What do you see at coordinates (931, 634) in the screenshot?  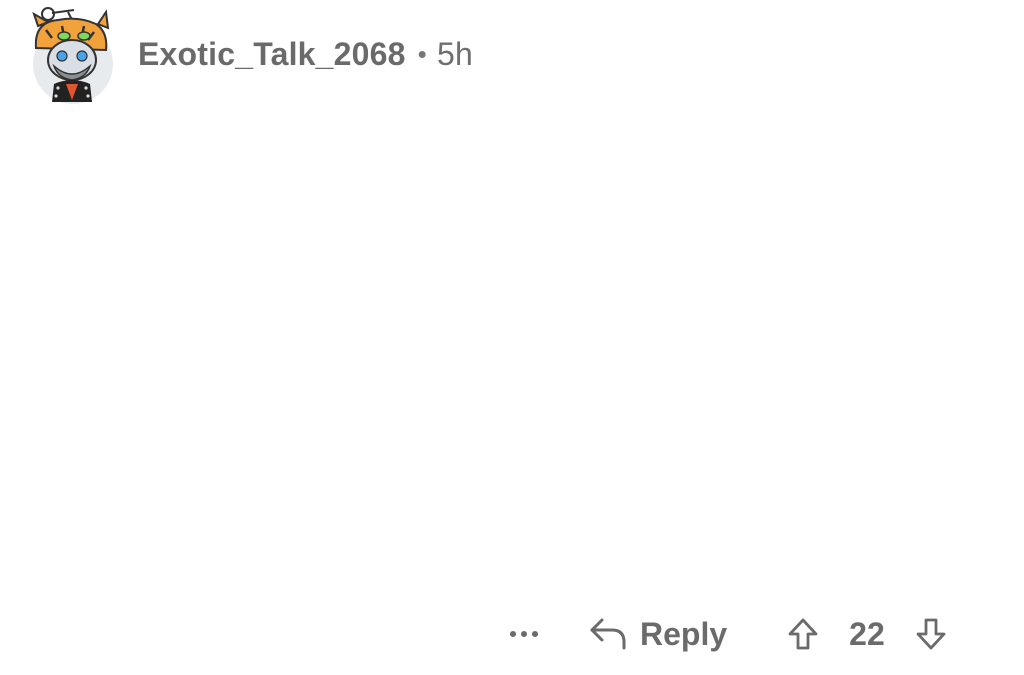 I see `downvote-arrow-icon` at bounding box center [931, 634].